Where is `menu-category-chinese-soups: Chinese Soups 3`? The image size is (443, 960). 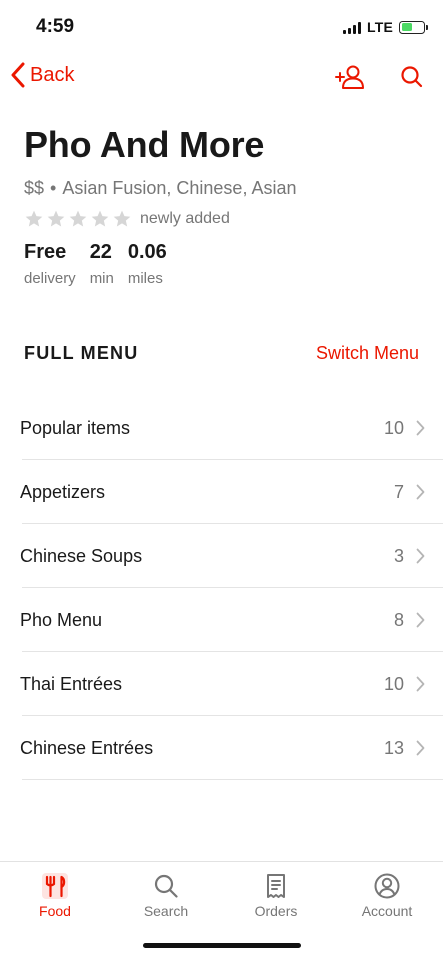
menu-category-chinese-soups: Chinese Soups 3 is located at coordinates (221, 556).